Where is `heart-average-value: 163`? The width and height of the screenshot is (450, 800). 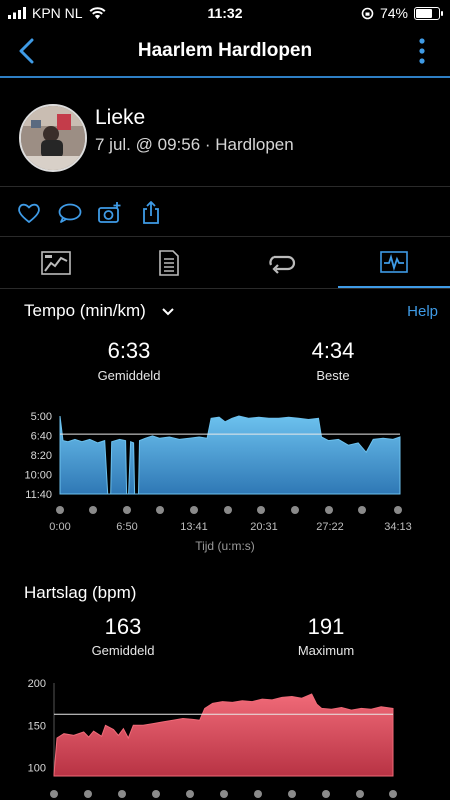 heart-average-value: 163 is located at coordinates (123, 626).